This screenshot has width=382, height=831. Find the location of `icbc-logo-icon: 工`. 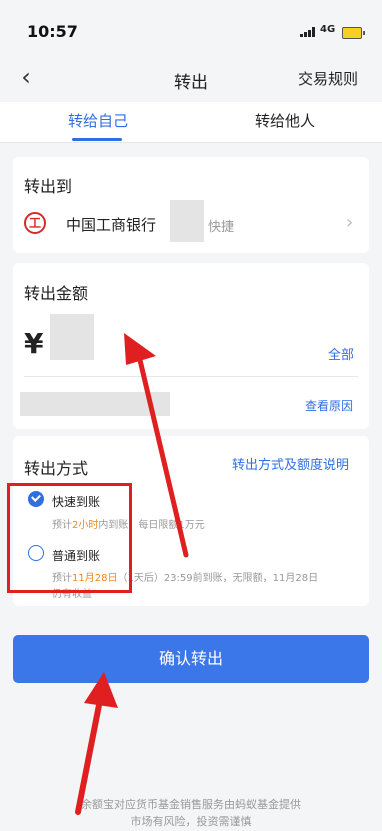

icbc-logo-icon: 工 is located at coordinates (35, 223).